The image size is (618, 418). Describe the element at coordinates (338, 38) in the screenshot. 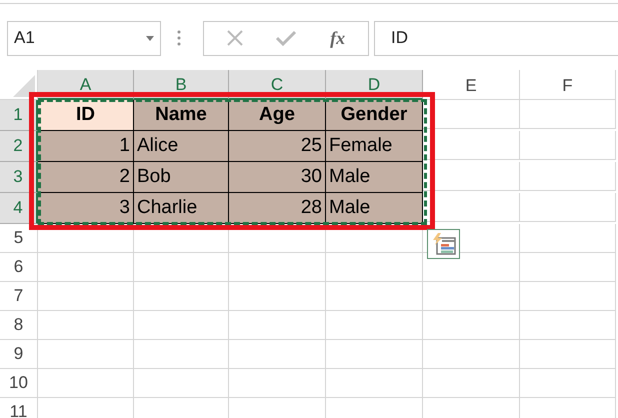

I see `insert-function-button: fx` at that location.